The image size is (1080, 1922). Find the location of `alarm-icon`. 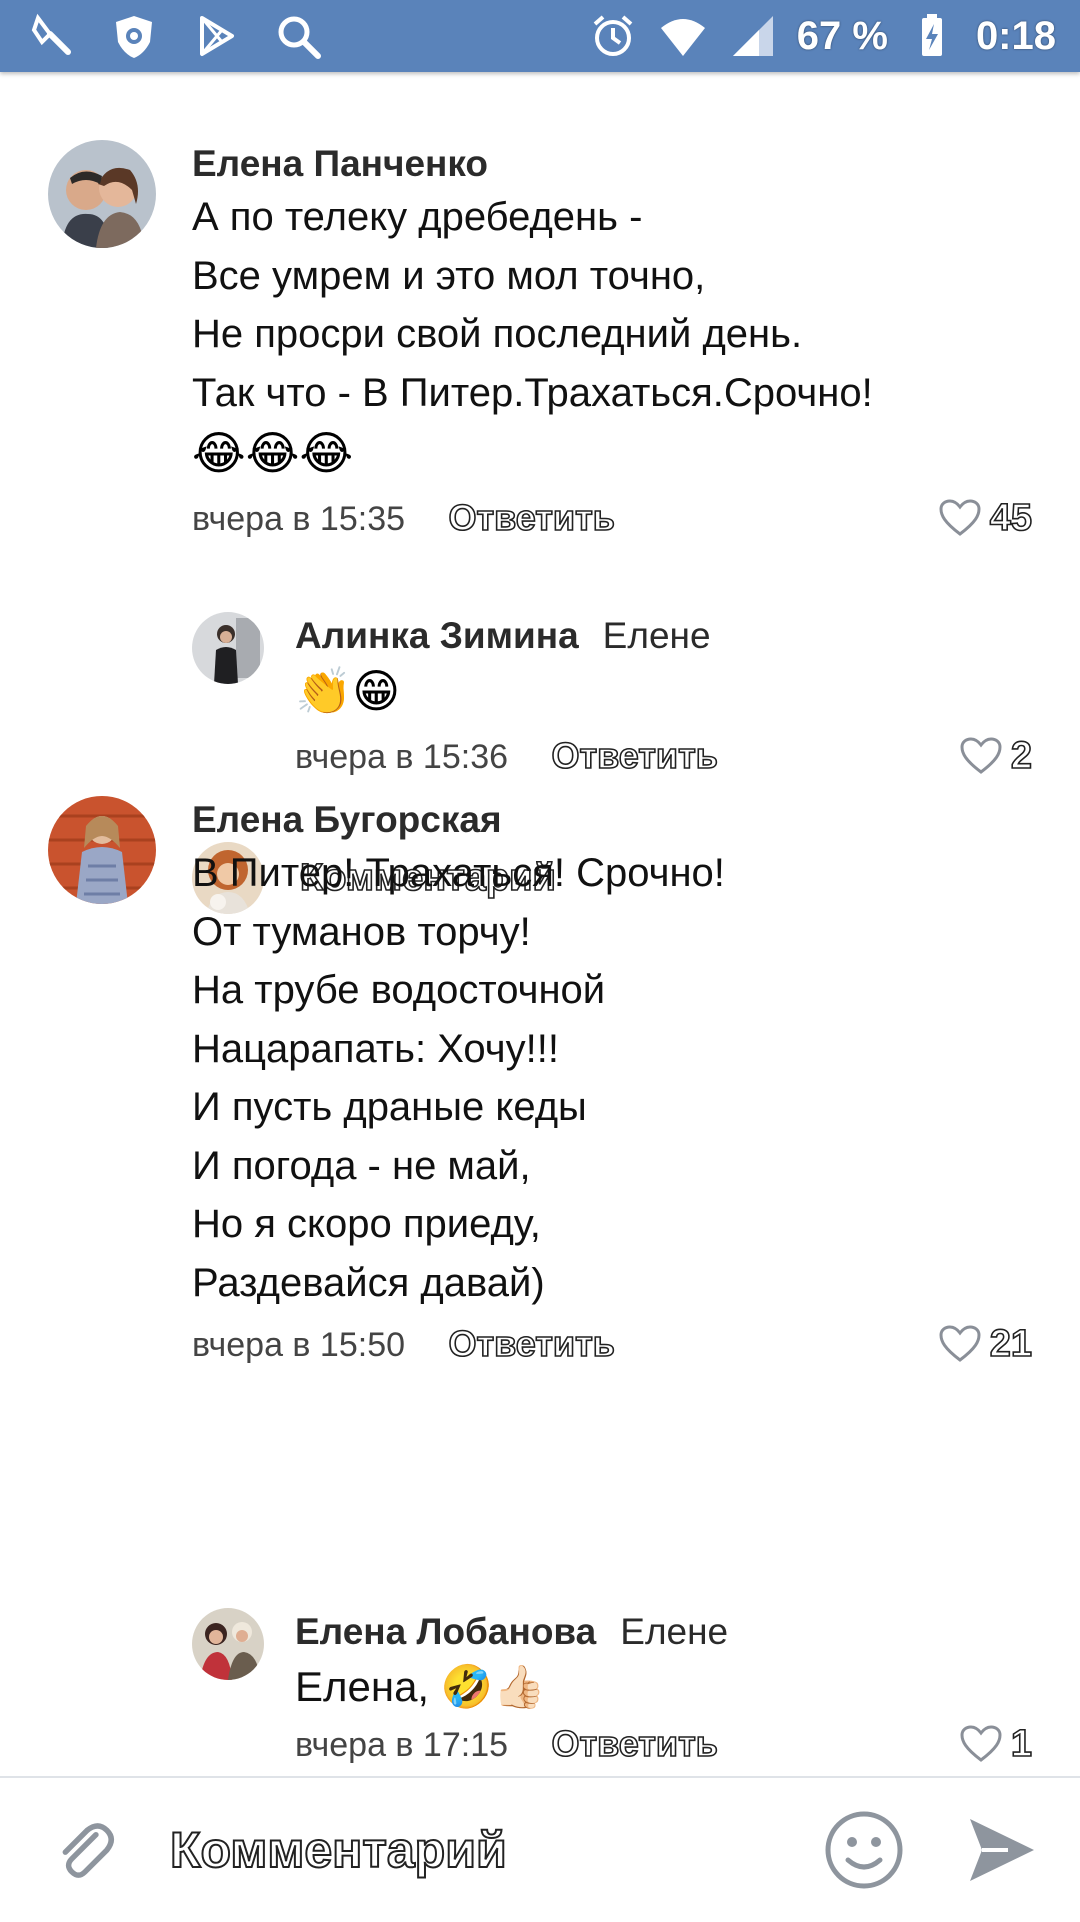

alarm-icon is located at coordinates (613, 36).